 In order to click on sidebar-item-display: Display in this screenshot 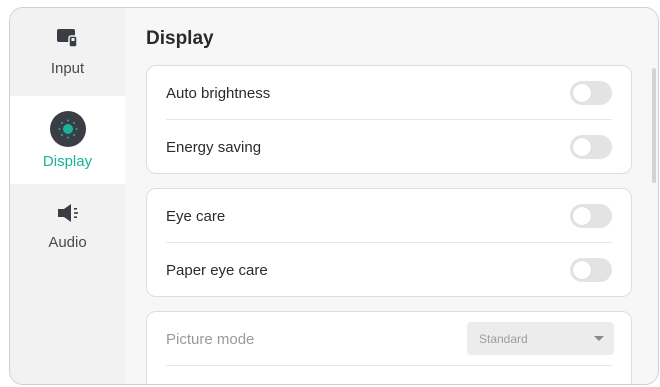, I will do `click(67, 140)`.